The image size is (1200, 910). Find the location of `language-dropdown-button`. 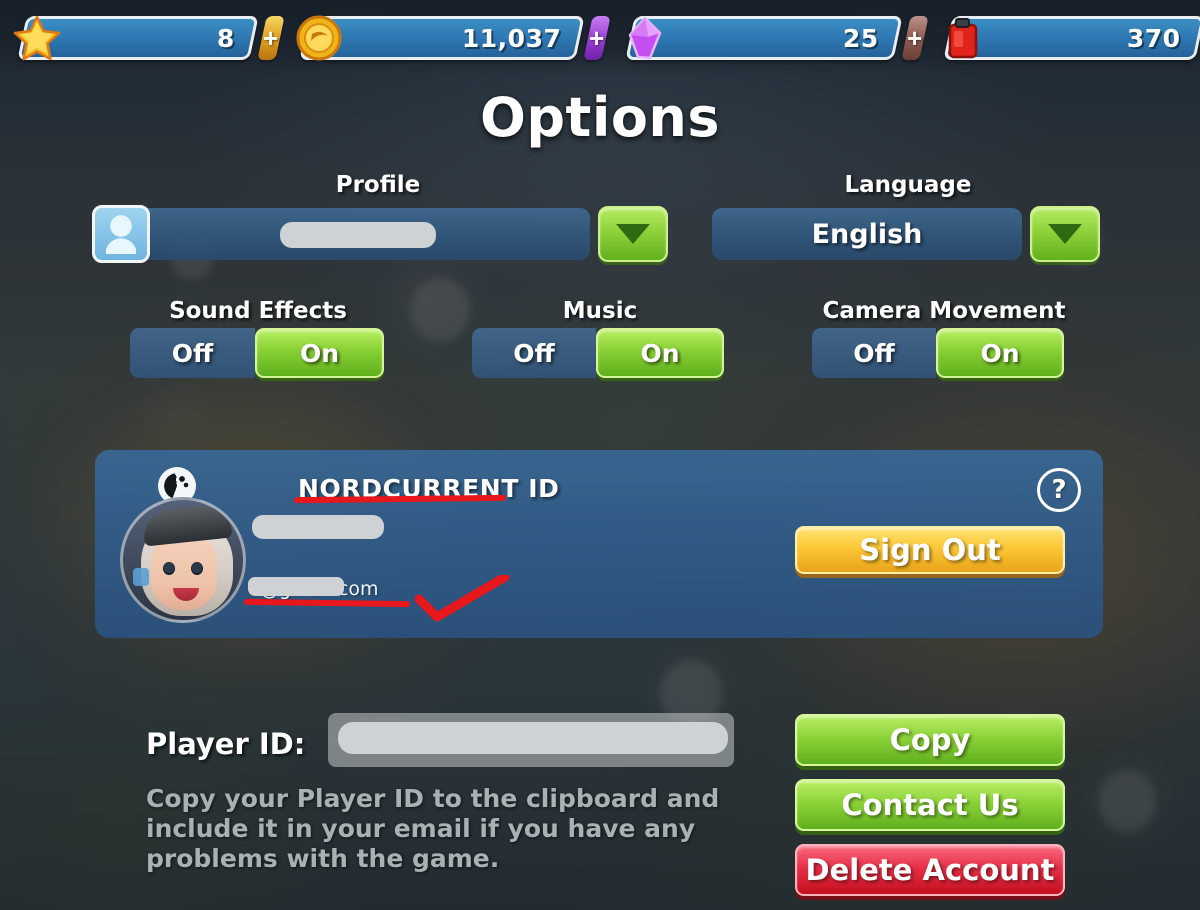

language-dropdown-button is located at coordinates (1065, 234).